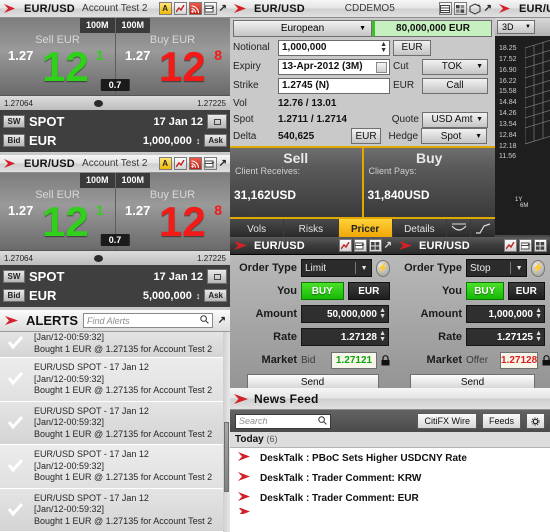  Describe the element at coordinates (485, 291) in the screenshot. I see `buy-toggle-2: BUY` at that location.